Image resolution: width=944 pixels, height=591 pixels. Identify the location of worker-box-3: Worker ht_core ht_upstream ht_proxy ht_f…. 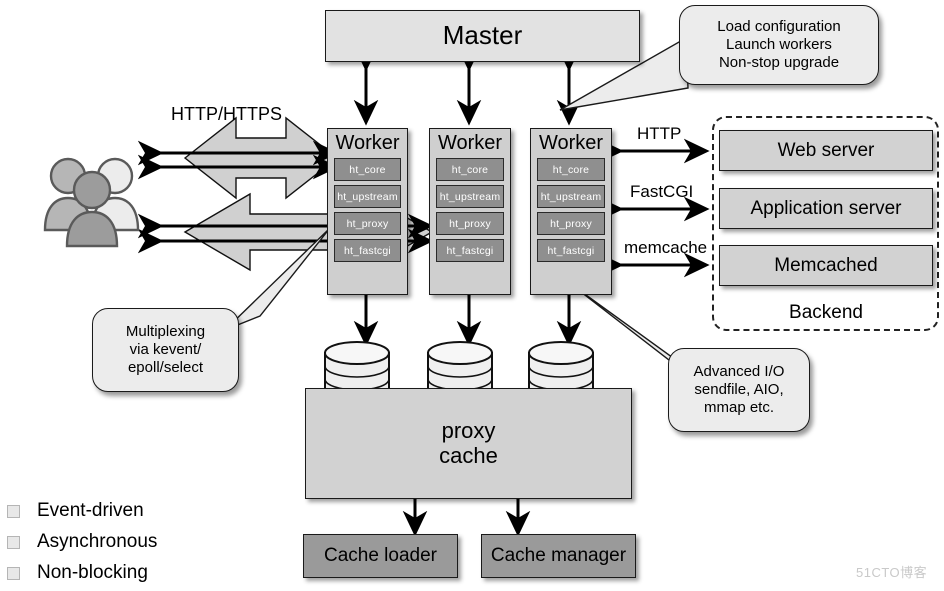
(571, 211).